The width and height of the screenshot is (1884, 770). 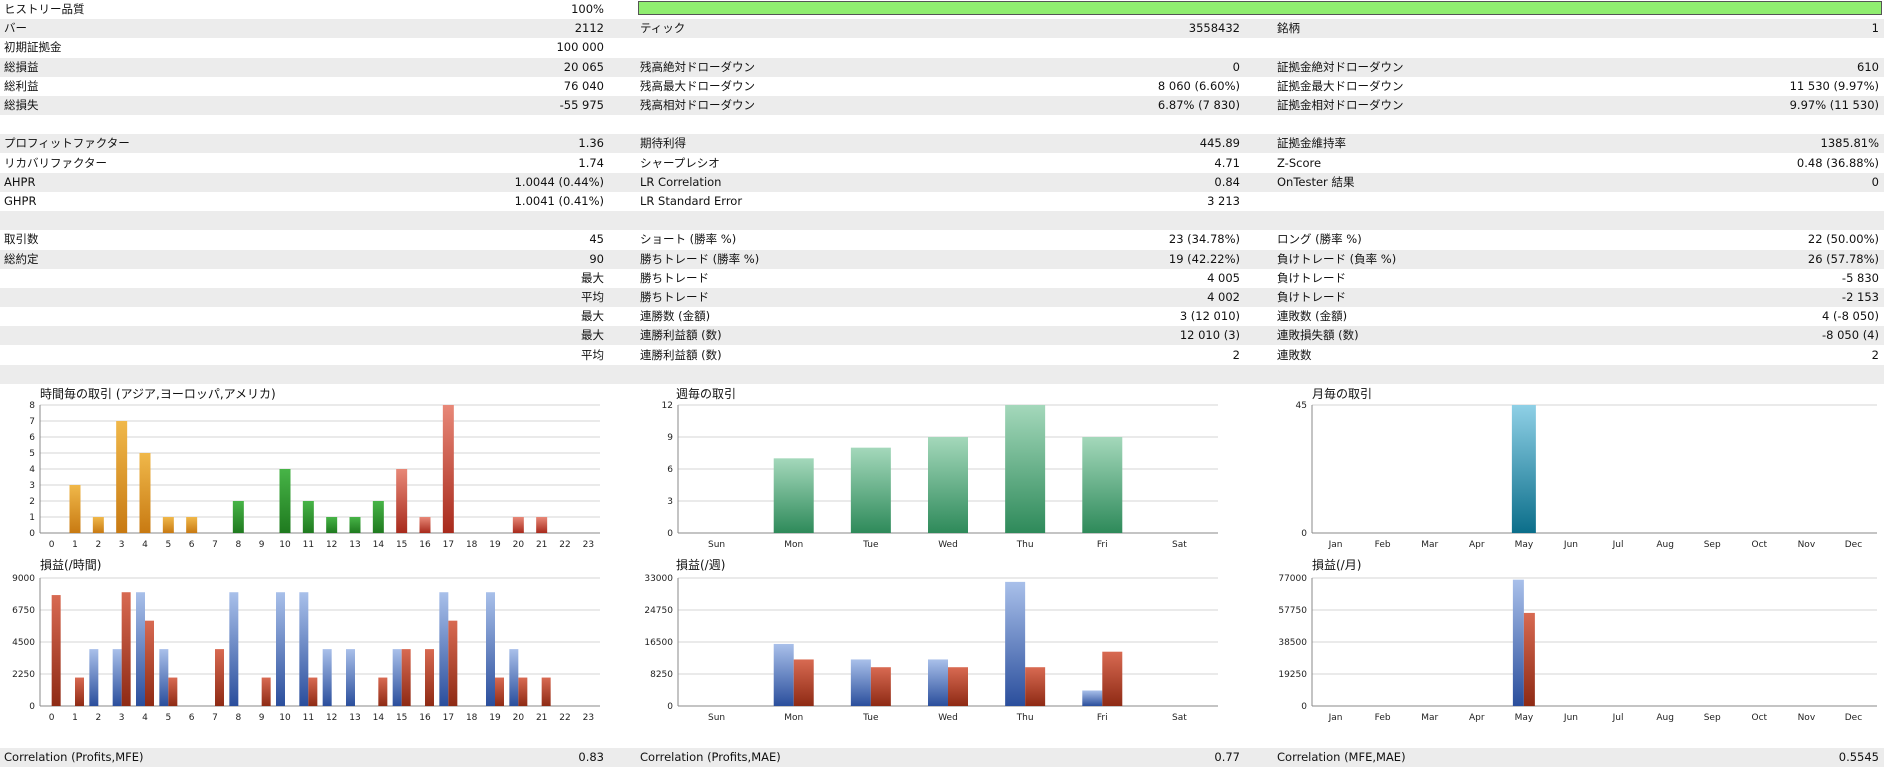 What do you see at coordinates (658, 611) in the screenshot?
I see `y-tick-label: 24750` at bounding box center [658, 611].